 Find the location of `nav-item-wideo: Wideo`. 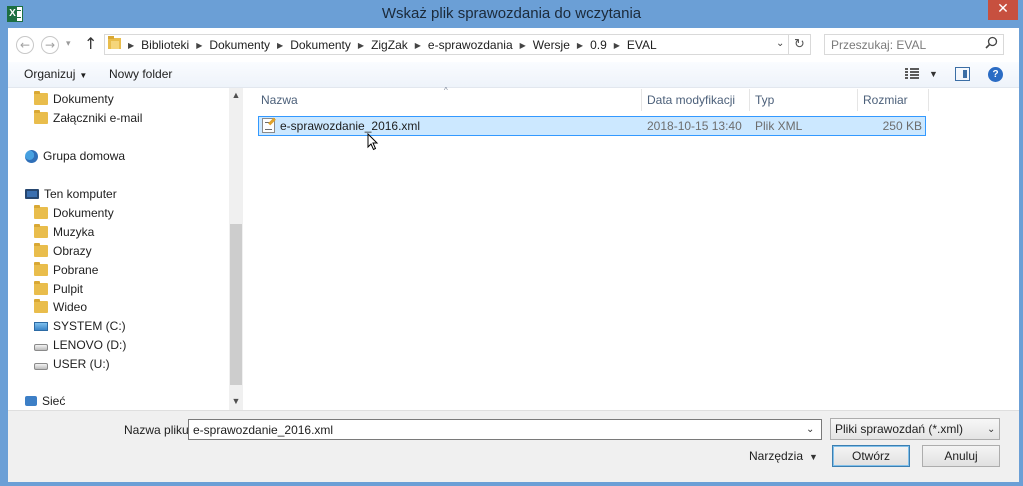

nav-item-wideo: Wideo is located at coordinates (60, 307).